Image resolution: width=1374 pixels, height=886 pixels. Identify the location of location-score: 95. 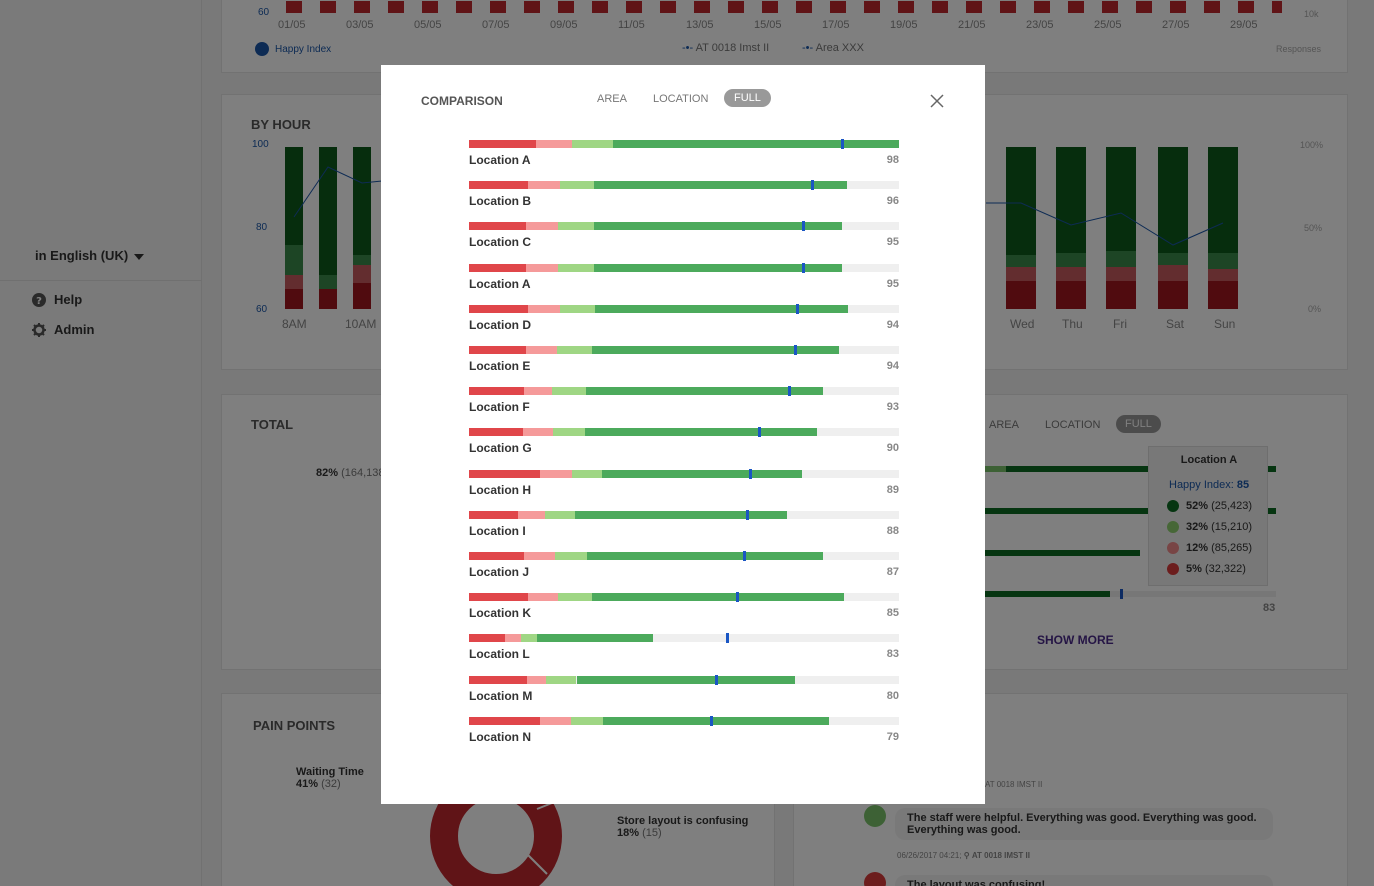
(892, 242).